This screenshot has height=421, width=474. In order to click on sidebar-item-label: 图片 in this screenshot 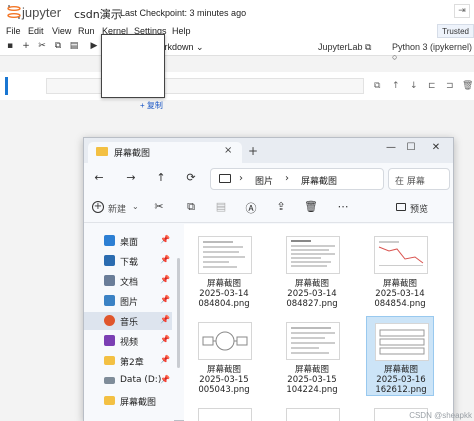, I will do `click(129, 303)`.